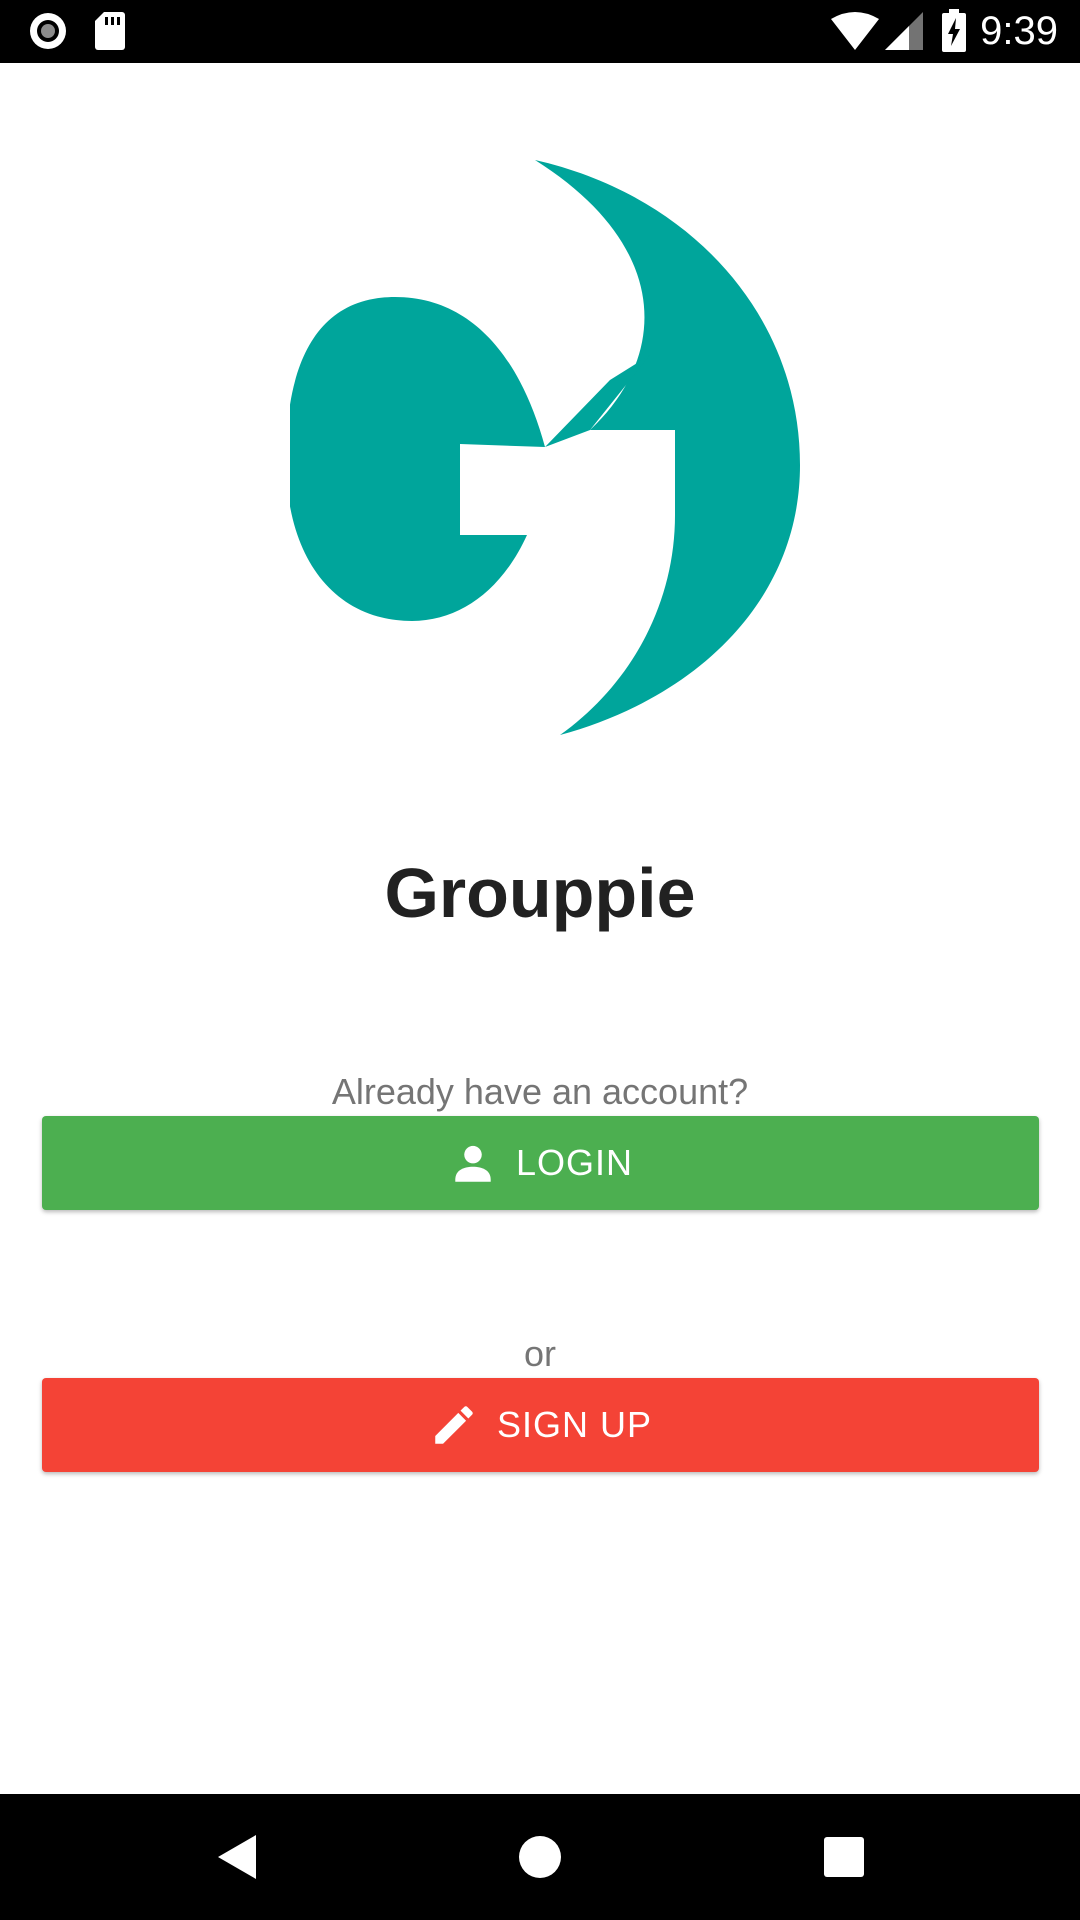  What do you see at coordinates (574, 1162) in the screenshot?
I see `login-label: LOGIN` at bounding box center [574, 1162].